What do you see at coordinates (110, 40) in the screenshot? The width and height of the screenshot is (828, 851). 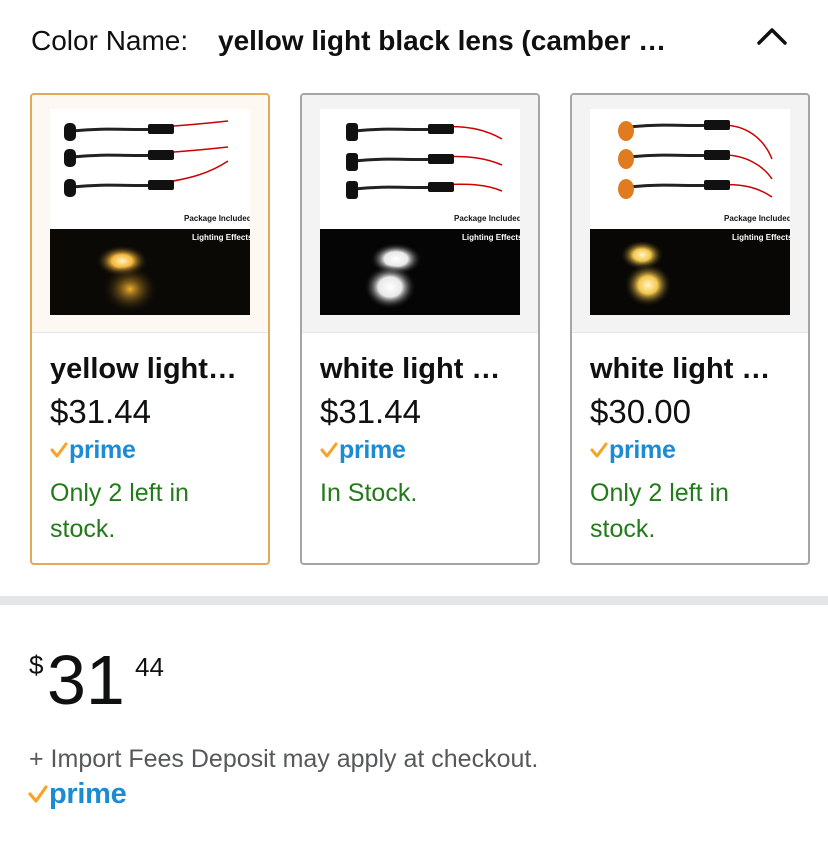 I see `color-name-label: Color Name:` at bounding box center [110, 40].